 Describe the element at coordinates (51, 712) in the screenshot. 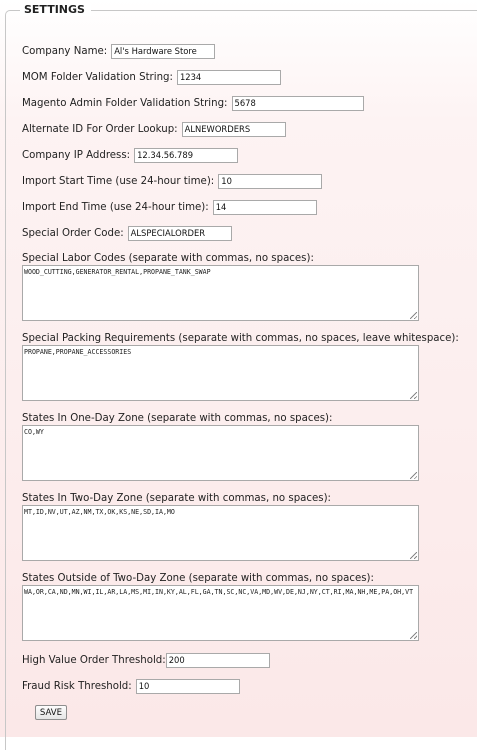

I see `save-button: SAVE` at that location.